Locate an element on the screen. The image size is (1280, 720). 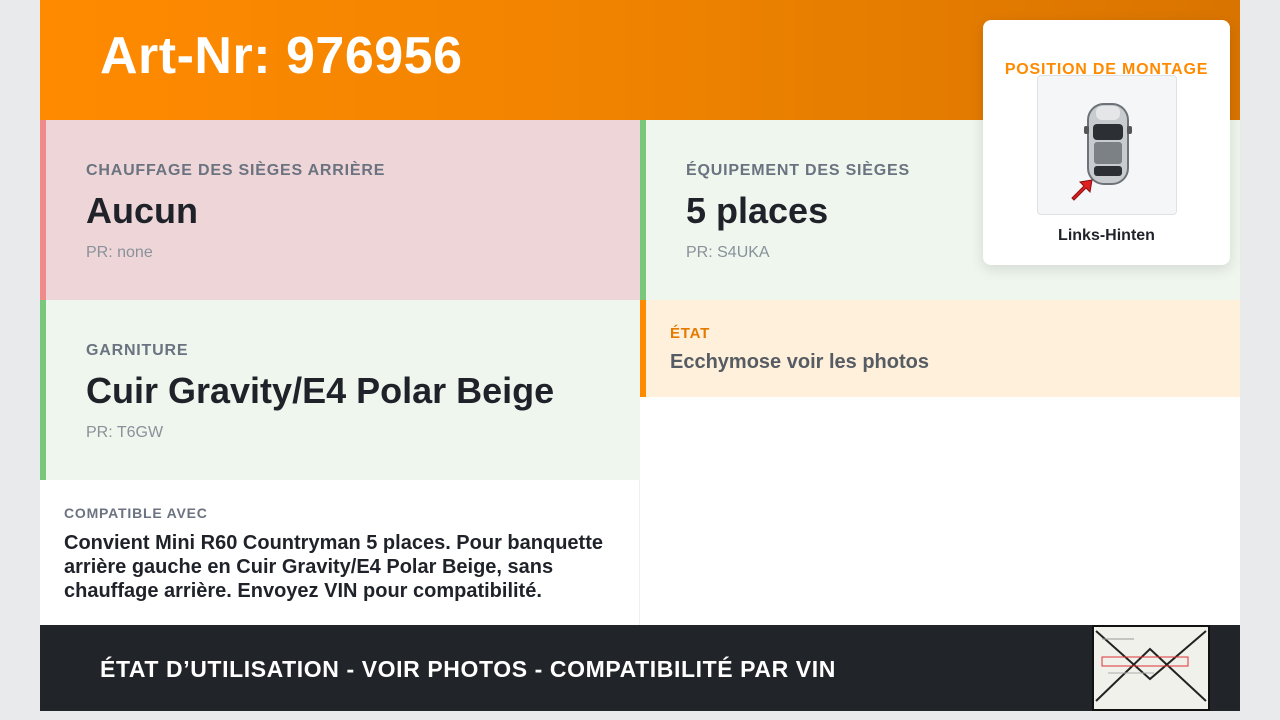
upholstery-label: GARNITURE is located at coordinates (137, 350).